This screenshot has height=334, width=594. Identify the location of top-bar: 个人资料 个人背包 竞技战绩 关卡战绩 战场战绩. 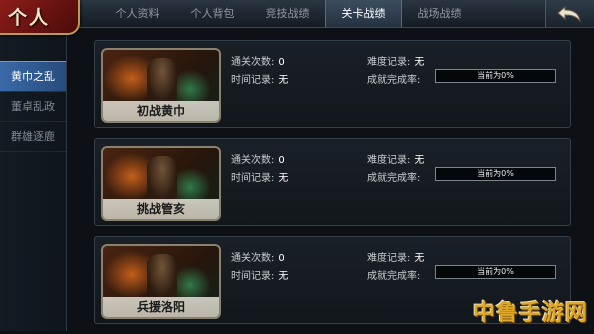
(297, 14).